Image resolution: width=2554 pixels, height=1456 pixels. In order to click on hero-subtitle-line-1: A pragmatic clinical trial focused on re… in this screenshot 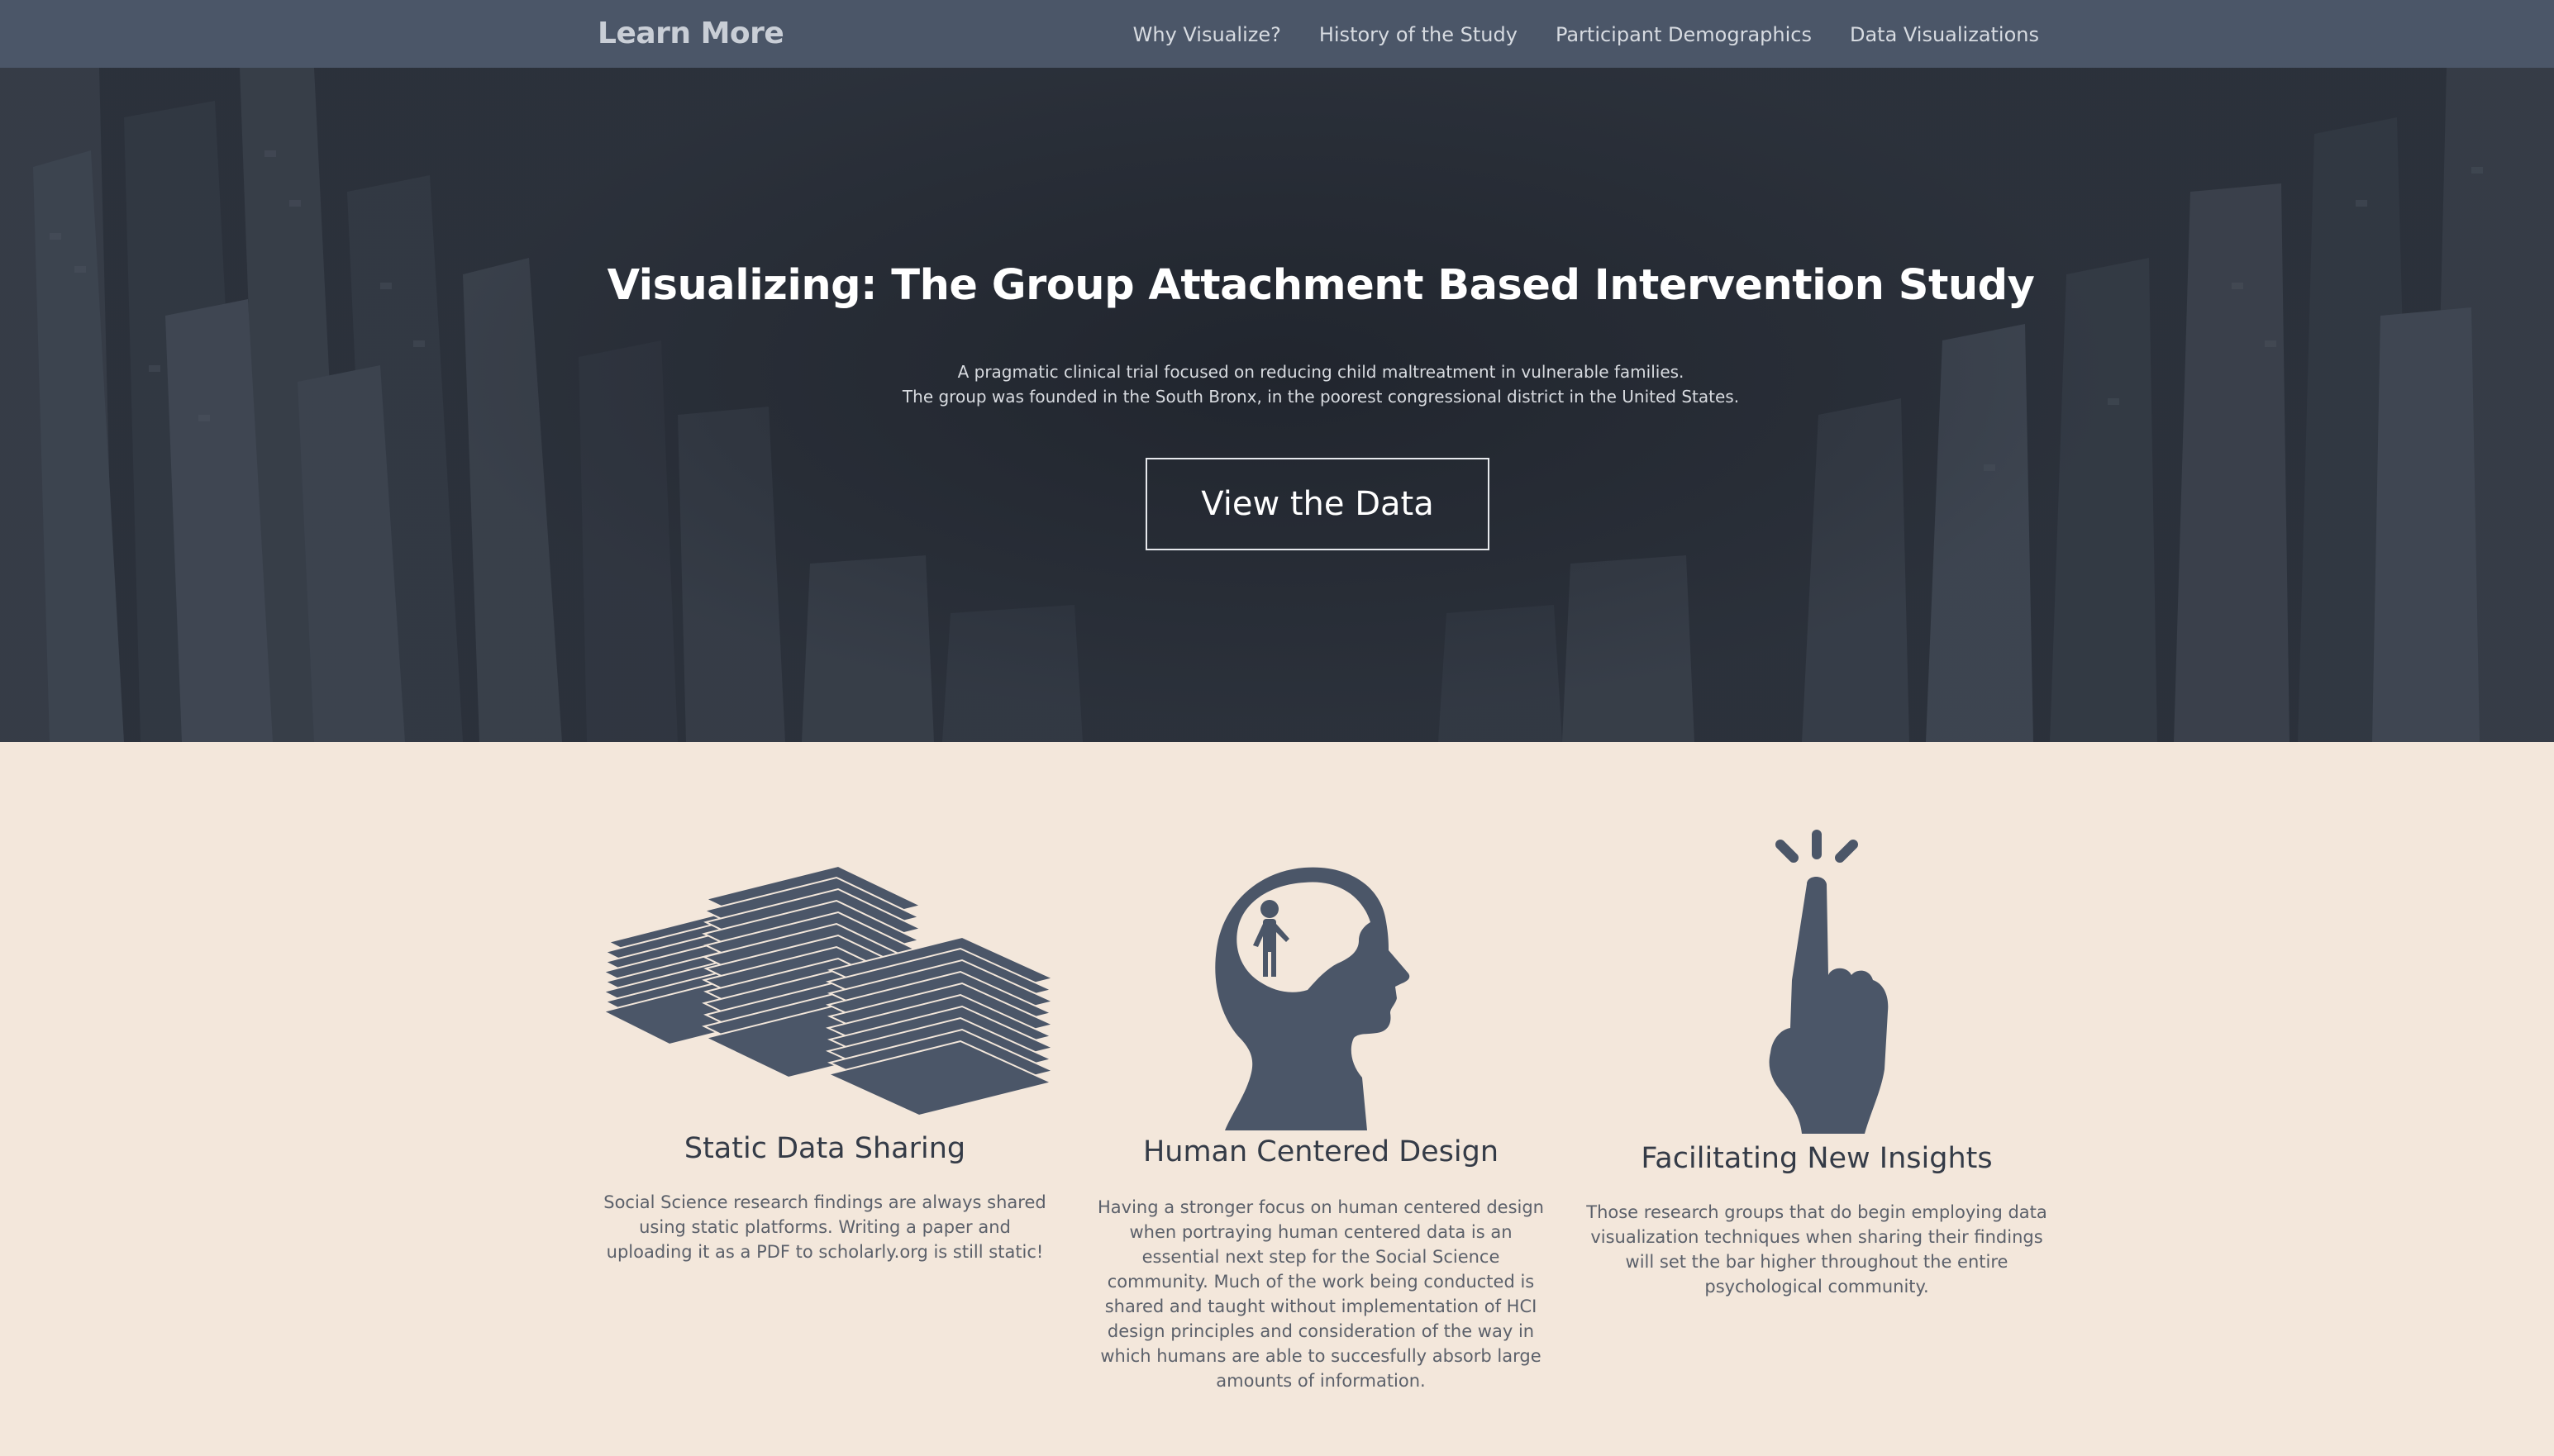, I will do `click(1320, 372)`.